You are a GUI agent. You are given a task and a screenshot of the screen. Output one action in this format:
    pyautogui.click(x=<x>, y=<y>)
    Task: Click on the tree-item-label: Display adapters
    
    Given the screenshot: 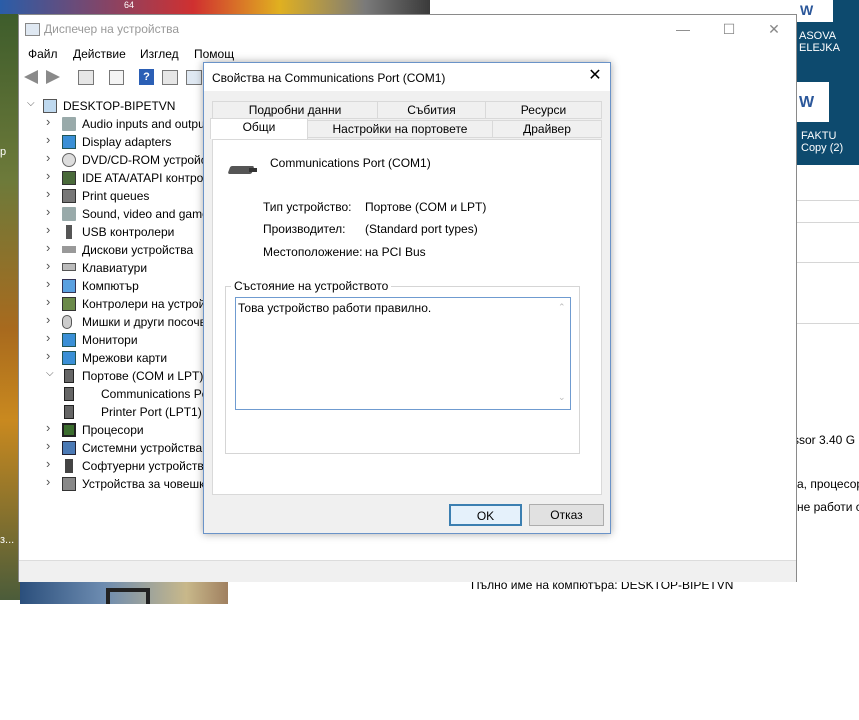 What is the action you would take?
    pyautogui.click(x=127, y=142)
    